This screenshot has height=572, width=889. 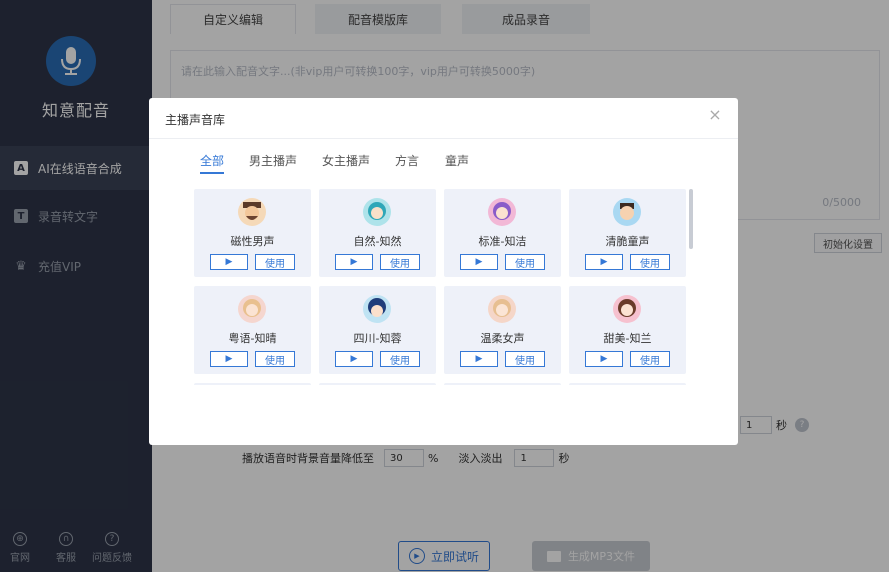 I want to click on modal-header: 主播声音库 ×, so click(x=443, y=118).